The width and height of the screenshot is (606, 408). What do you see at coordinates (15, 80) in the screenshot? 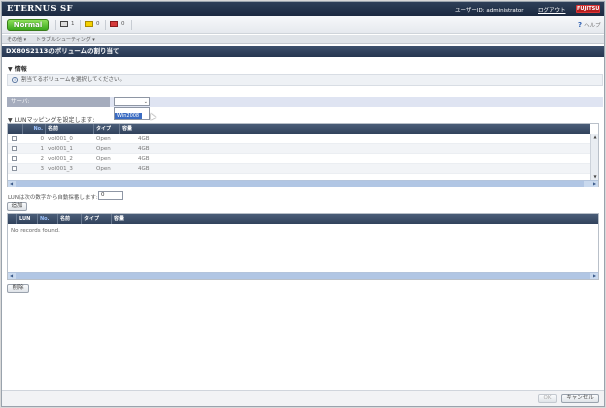
I see `info-icon: i` at bounding box center [15, 80].